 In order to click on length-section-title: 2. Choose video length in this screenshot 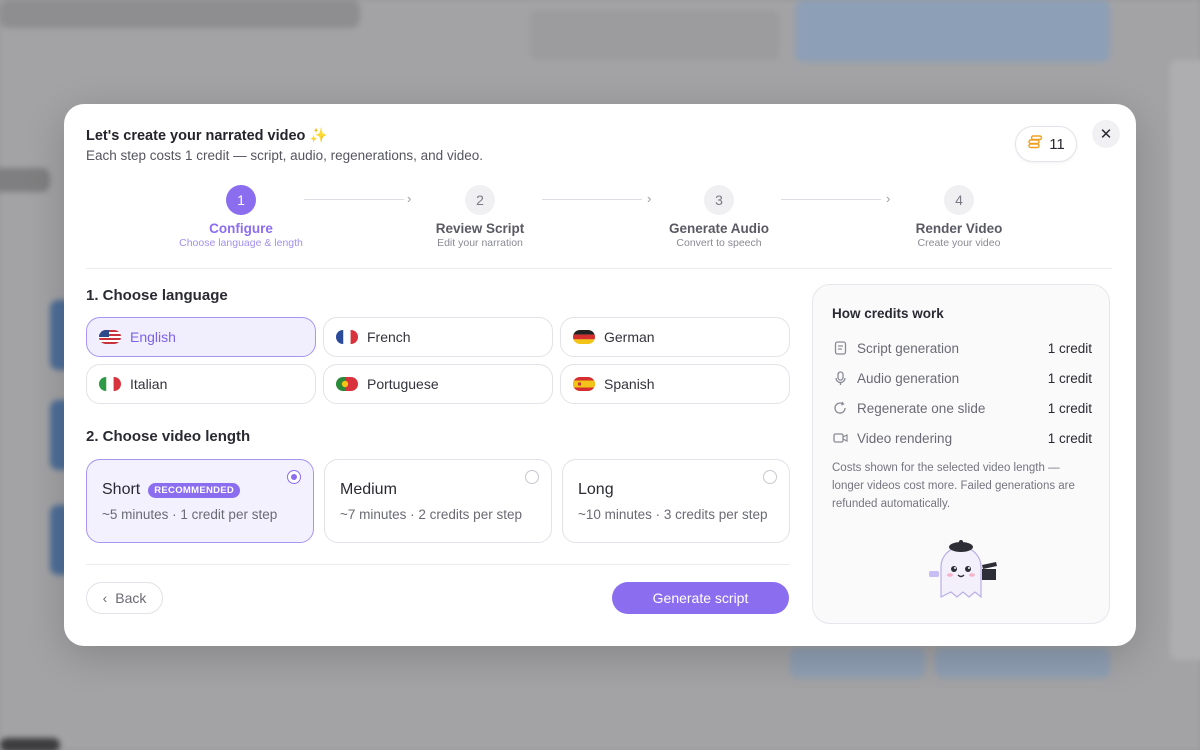, I will do `click(168, 436)`.